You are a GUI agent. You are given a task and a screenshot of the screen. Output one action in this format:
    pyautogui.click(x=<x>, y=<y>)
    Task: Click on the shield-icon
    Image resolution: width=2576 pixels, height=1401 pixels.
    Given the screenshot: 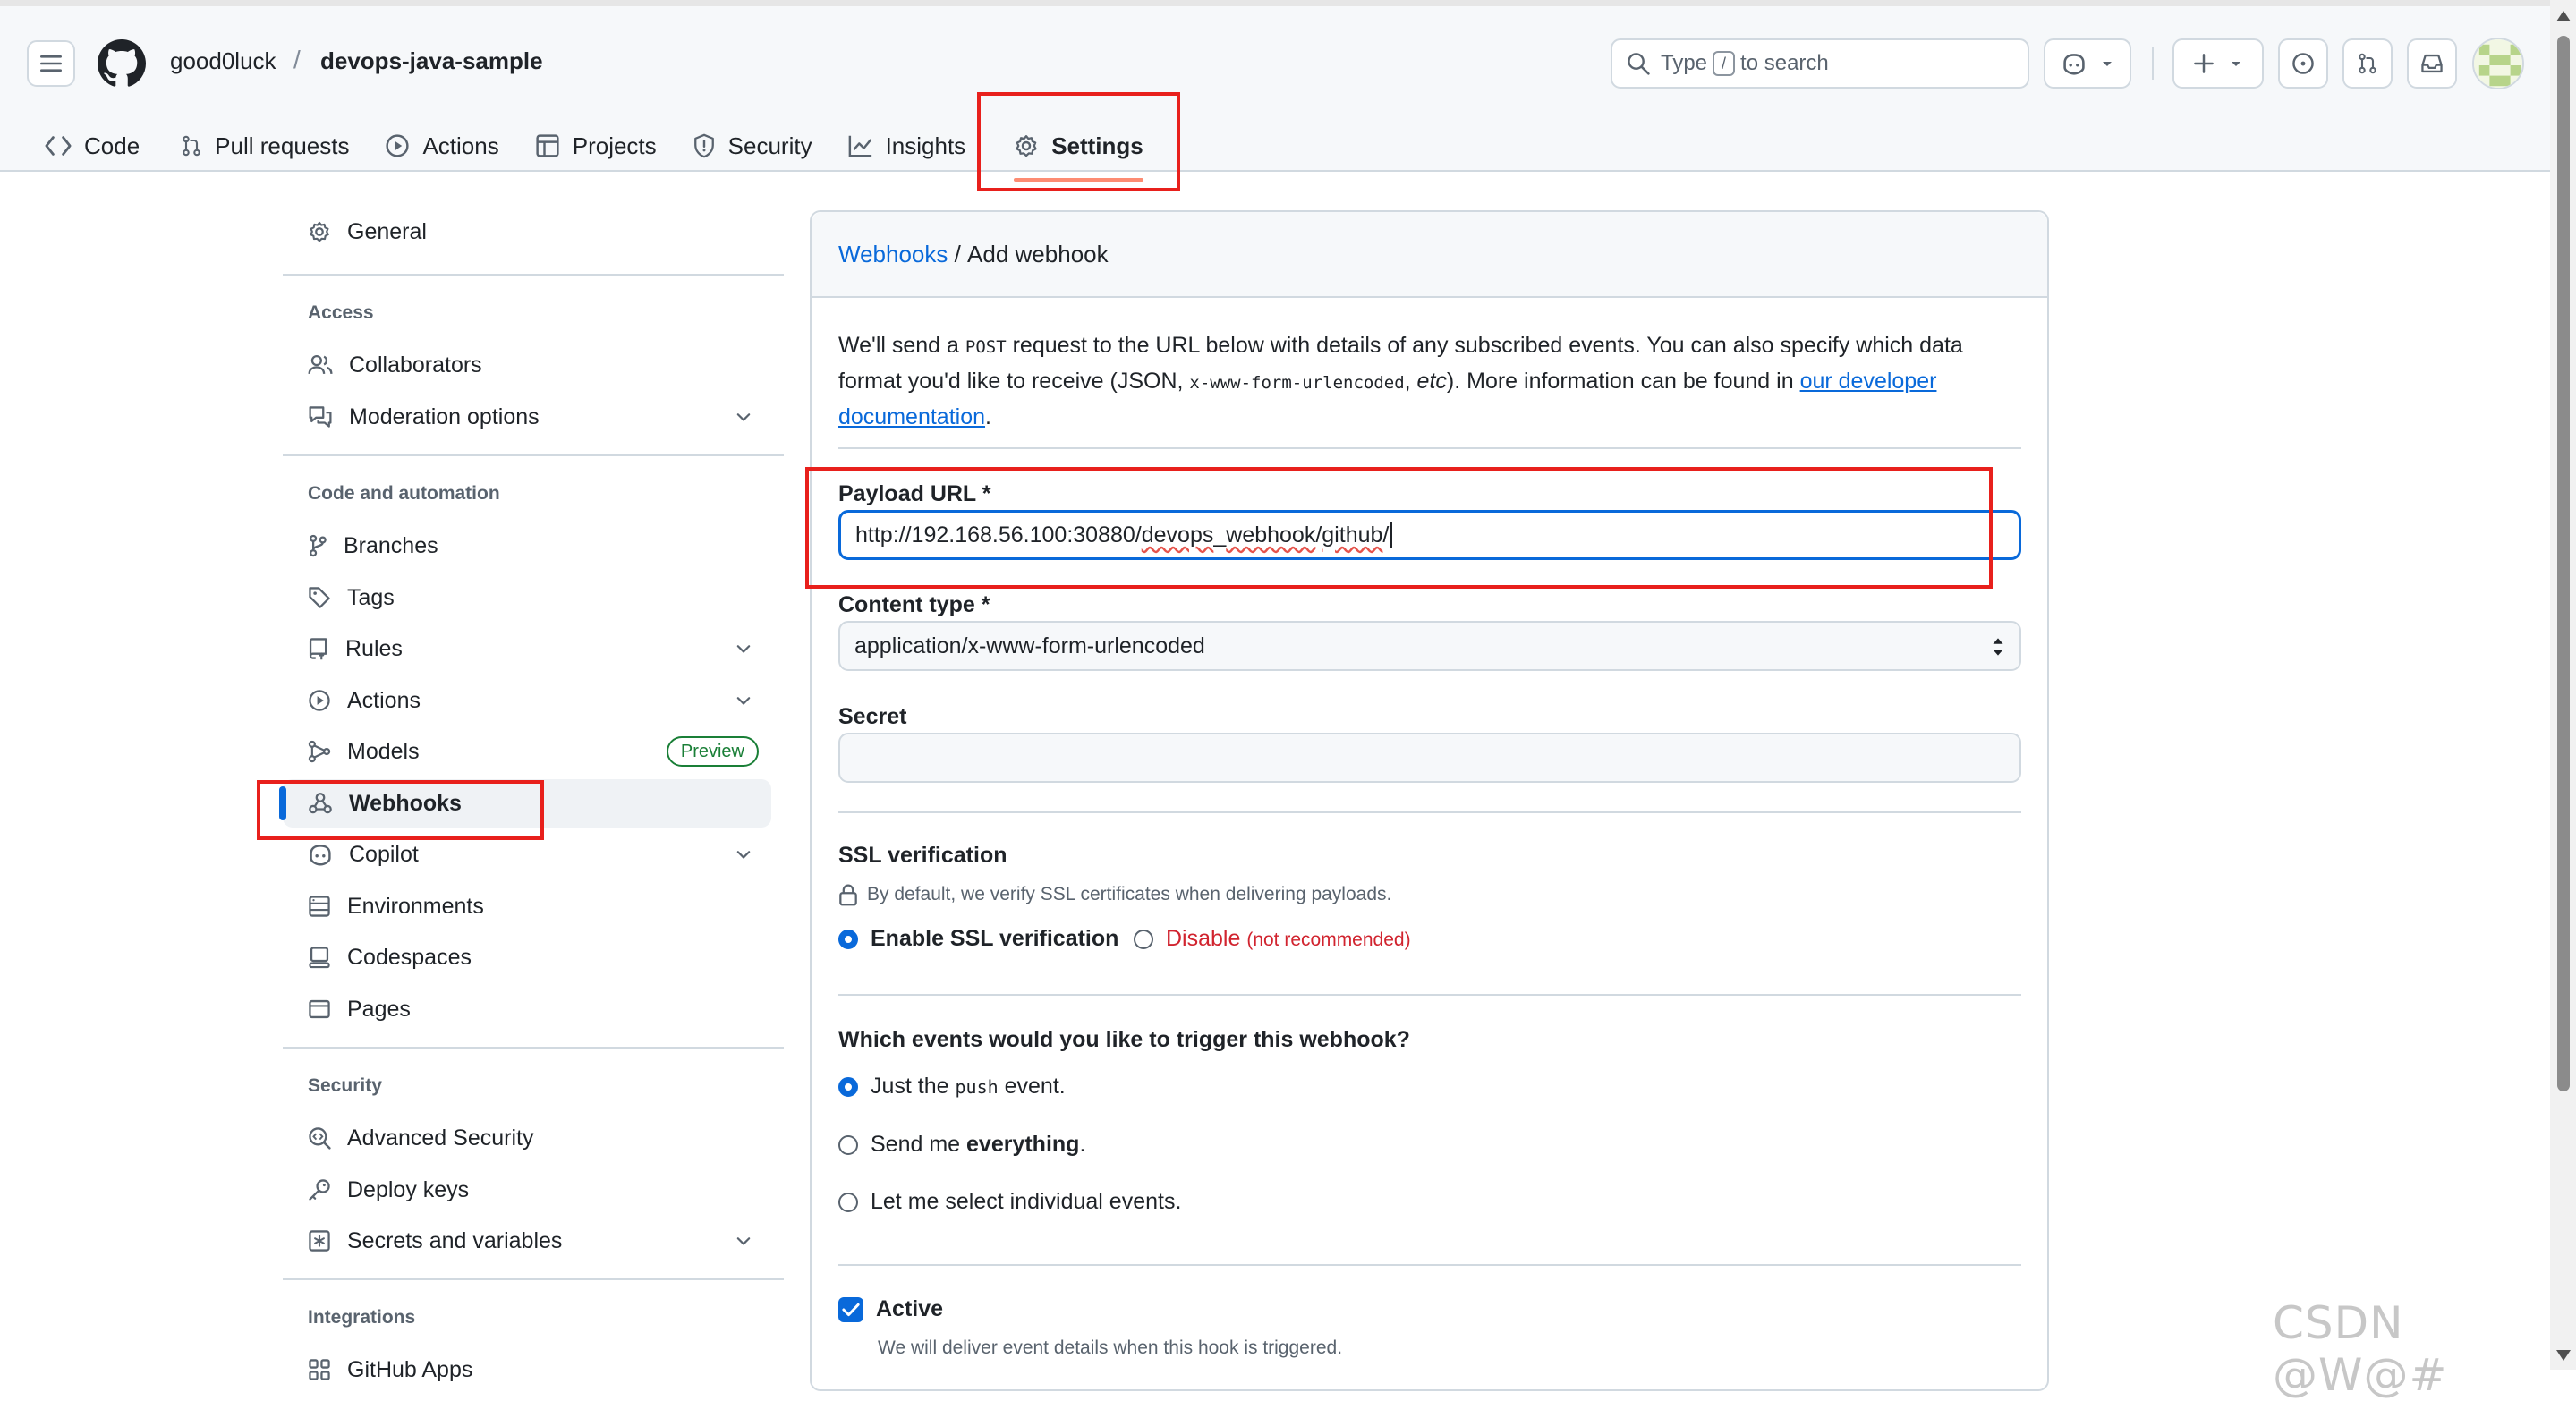 What is the action you would take?
    pyautogui.click(x=703, y=145)
    